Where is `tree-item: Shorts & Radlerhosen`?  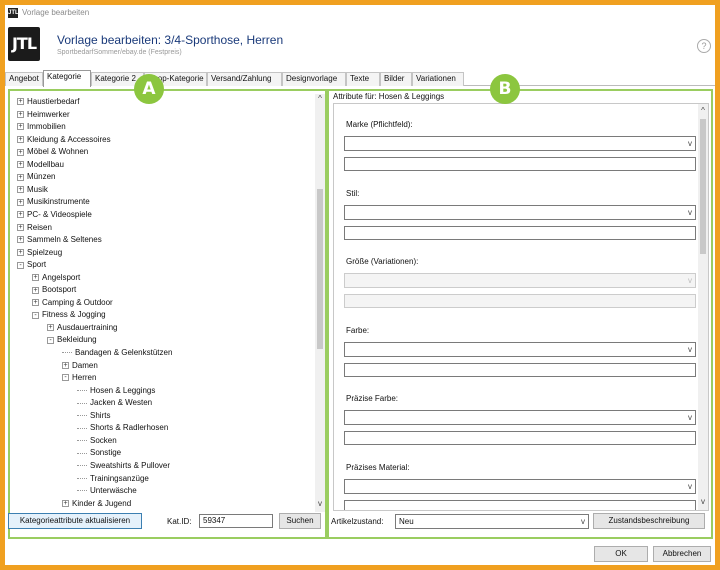 tree-item: Shorts & Radlerhosen is located at coordinates (122, 428).